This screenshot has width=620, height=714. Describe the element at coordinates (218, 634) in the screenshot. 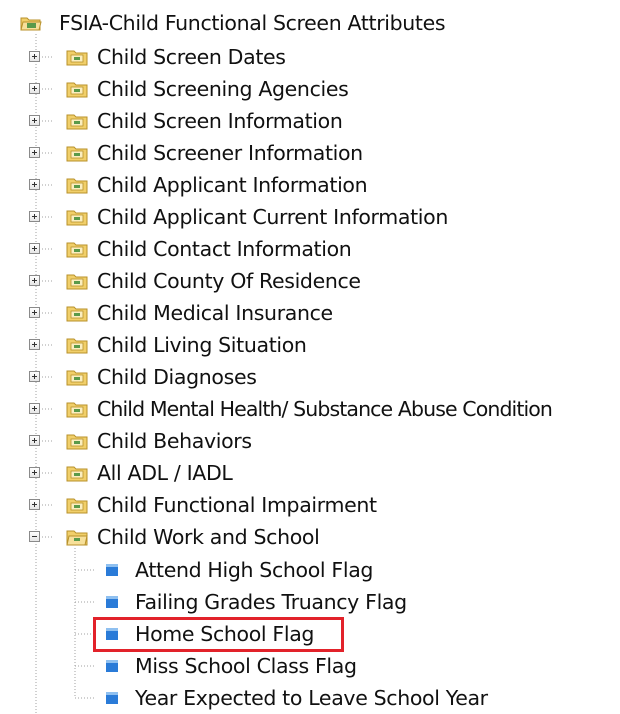

I see `highlight-box` at that location.